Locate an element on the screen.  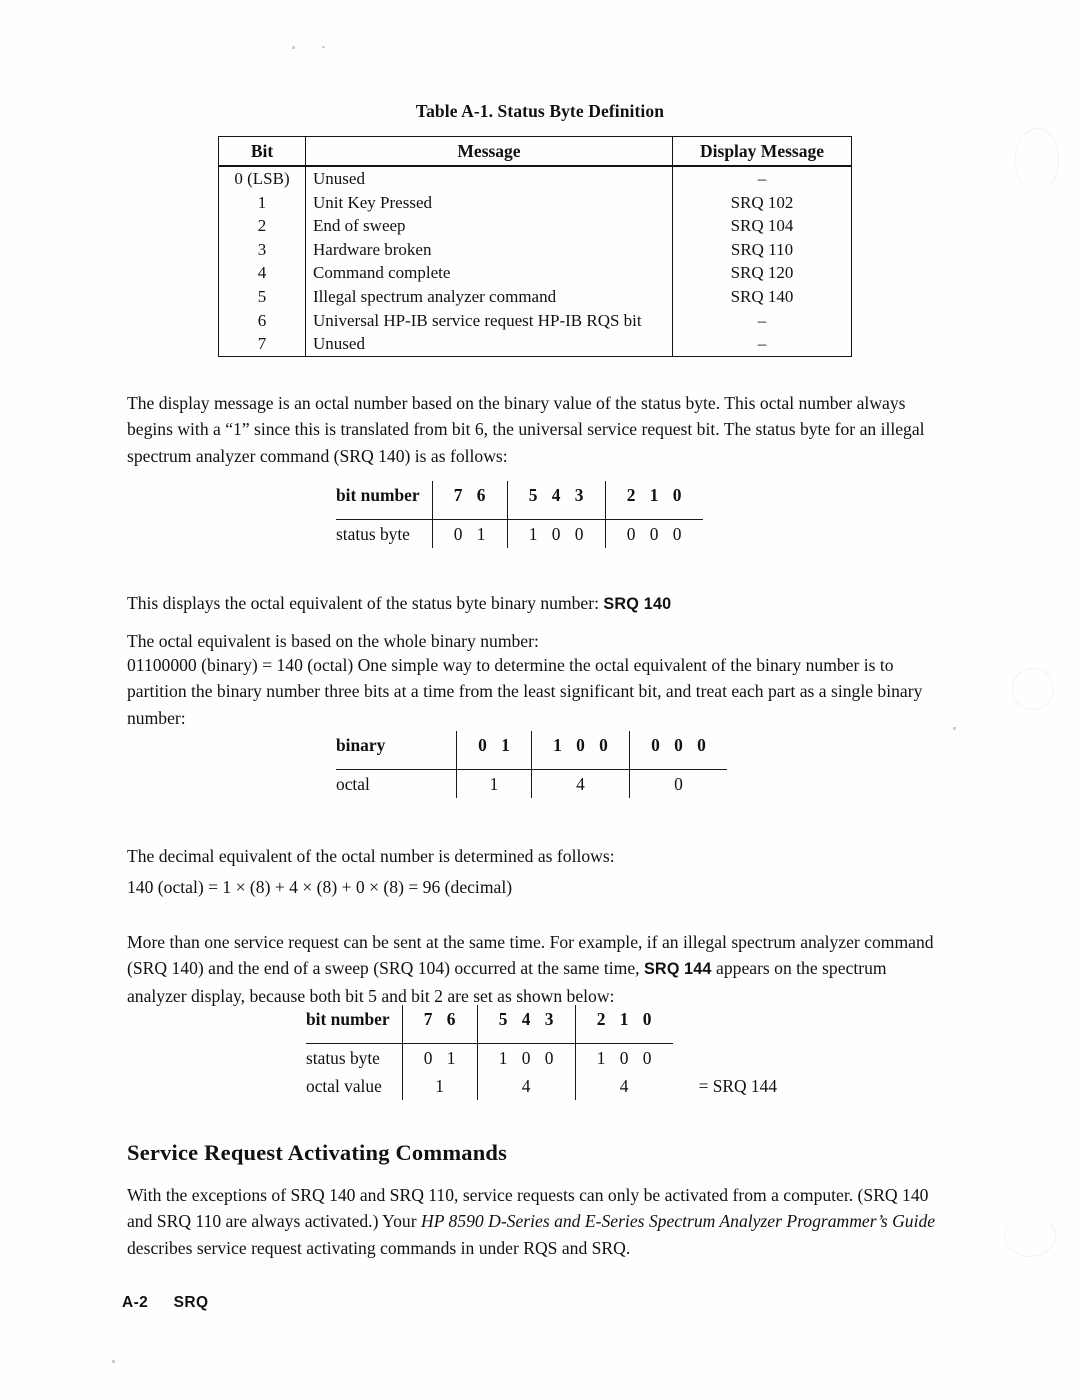
table-header-row: Bit Message Display Message is located at coordinates (535, 151).